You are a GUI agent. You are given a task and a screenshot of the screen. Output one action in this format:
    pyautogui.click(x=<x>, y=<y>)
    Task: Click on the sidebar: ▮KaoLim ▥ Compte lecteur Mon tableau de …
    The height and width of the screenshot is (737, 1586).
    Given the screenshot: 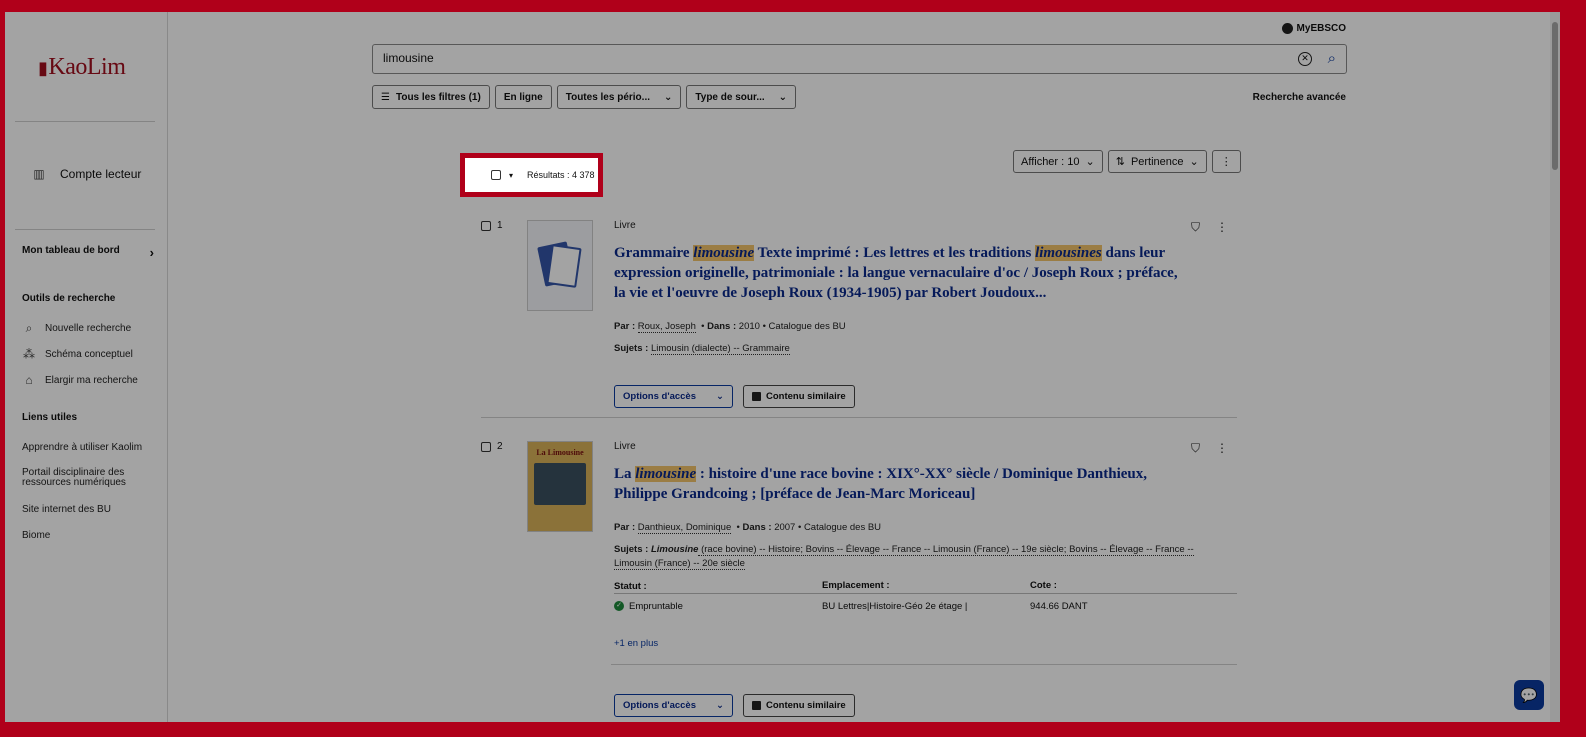 What is the action you would take?
    pyautogui.click(x=86, y=367)
    